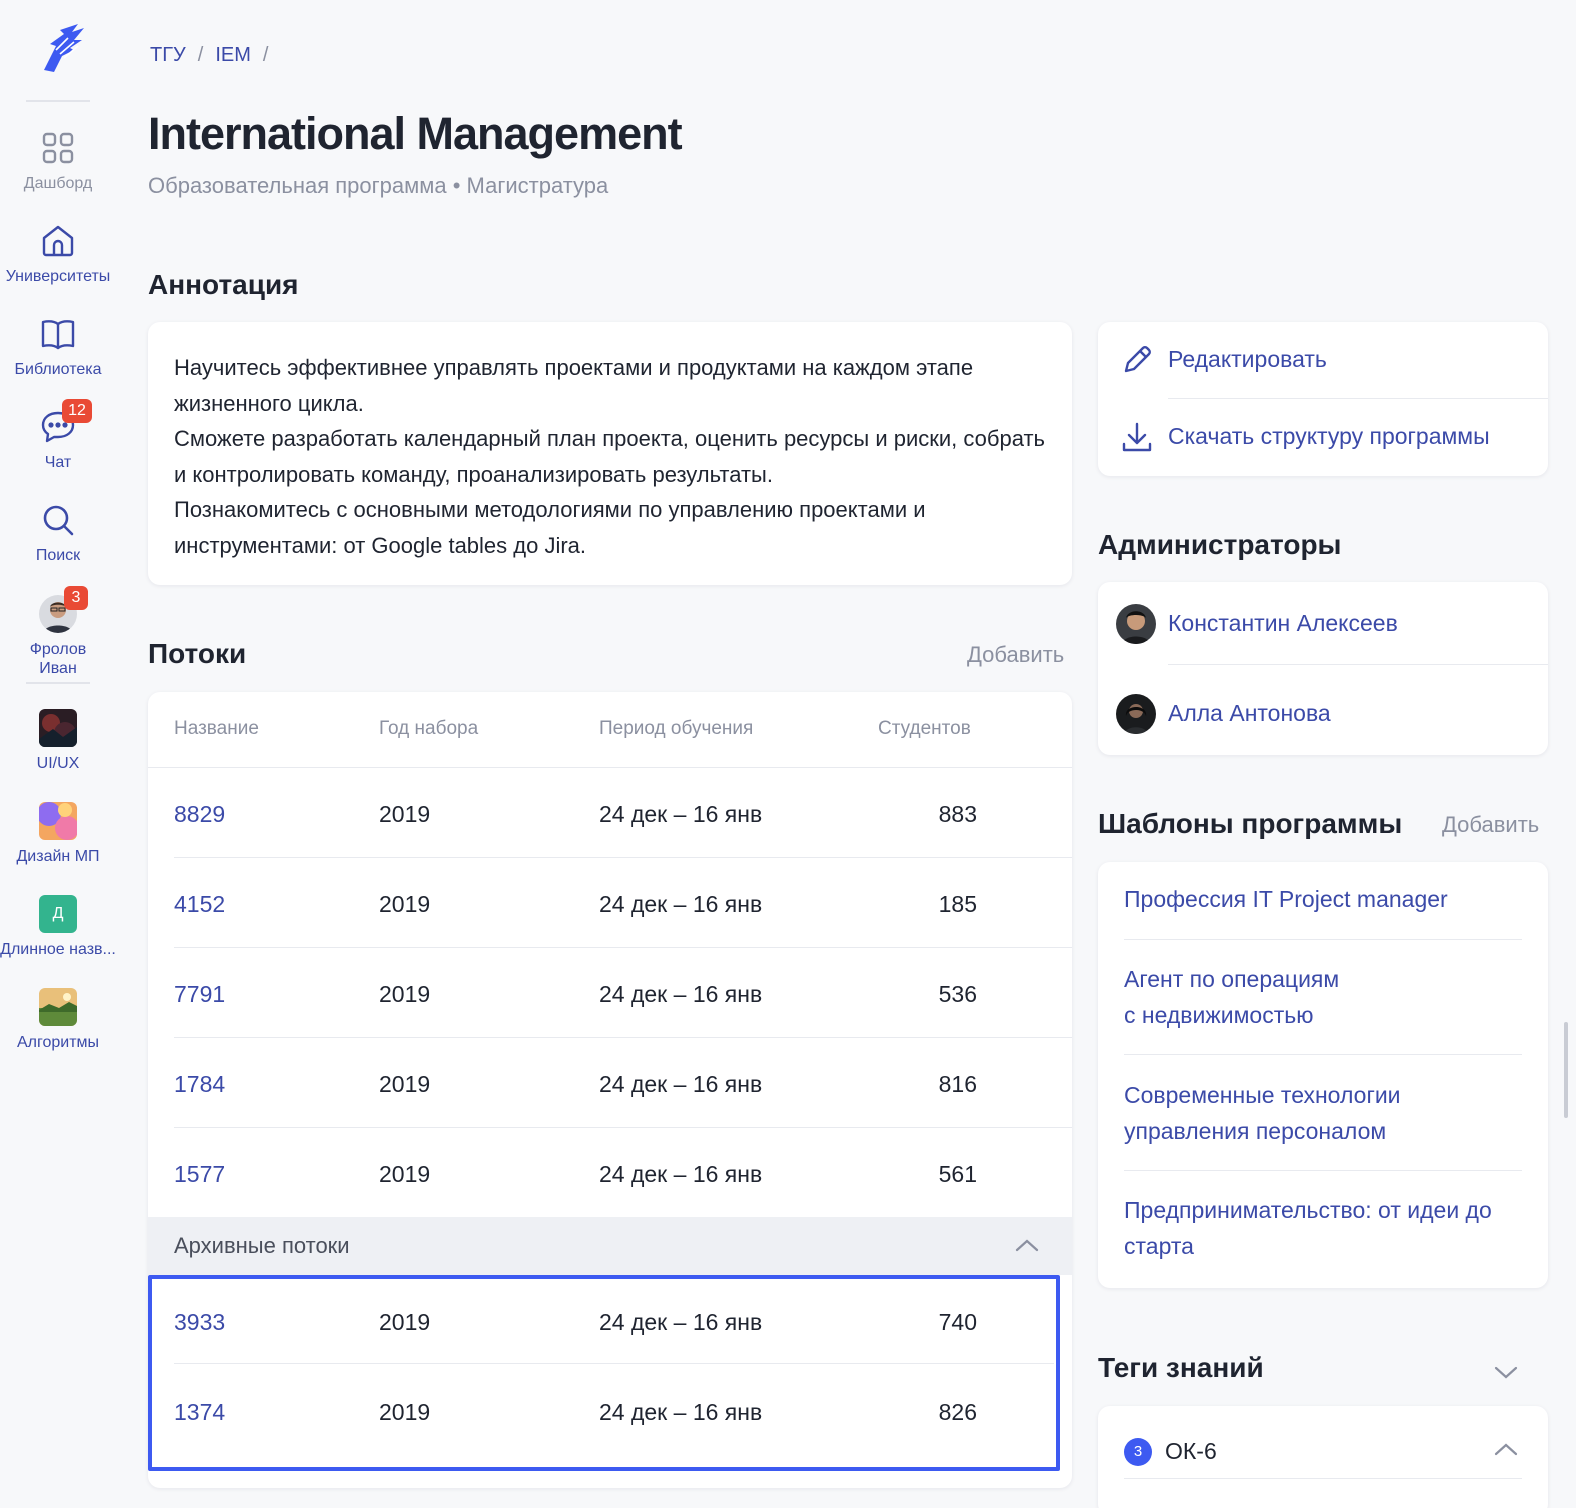  I want to click on sidebar-item-label: Фролов Иван, so click(58, 659).